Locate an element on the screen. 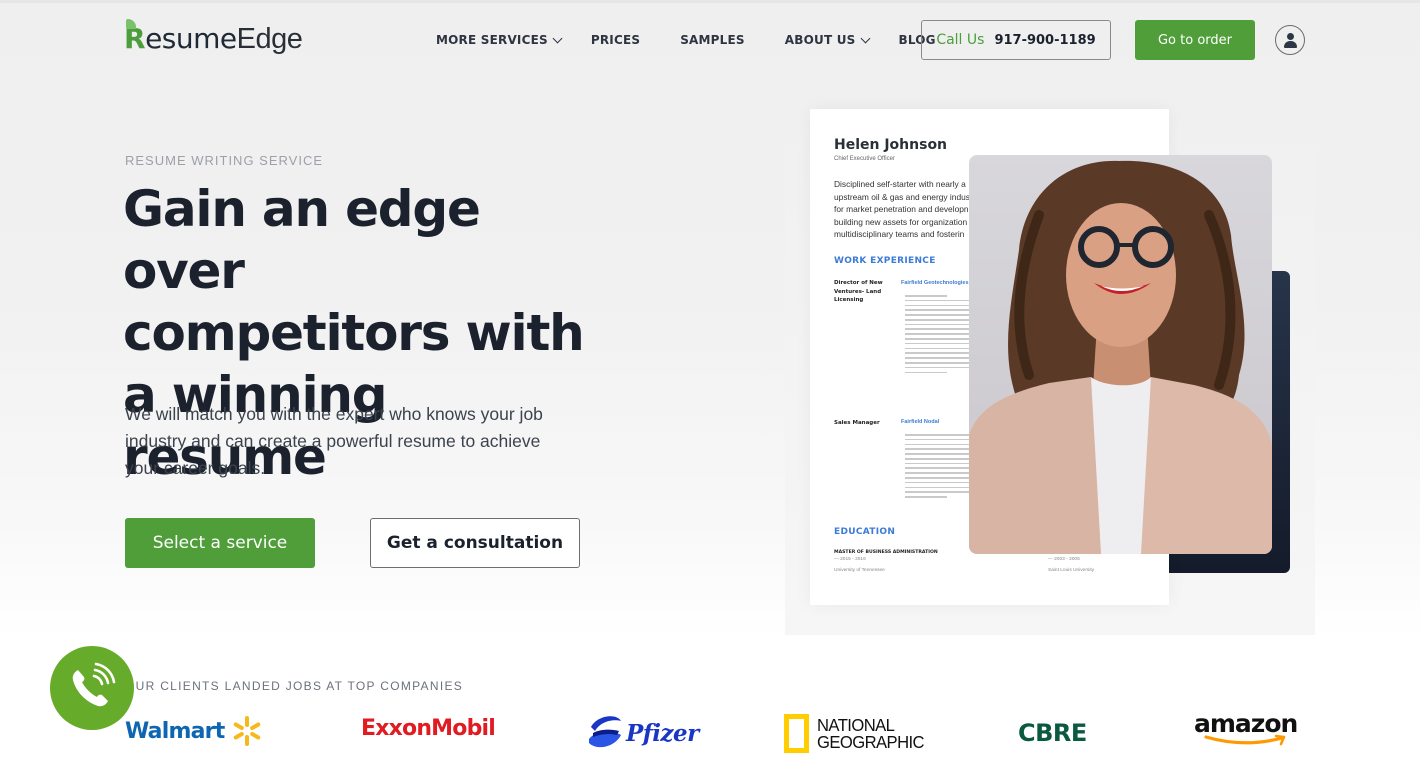 The height and width of the screenshot is (780, 1420). exxonmobil-wordmark: ExxonMobil is located at coordinates (428, 728).